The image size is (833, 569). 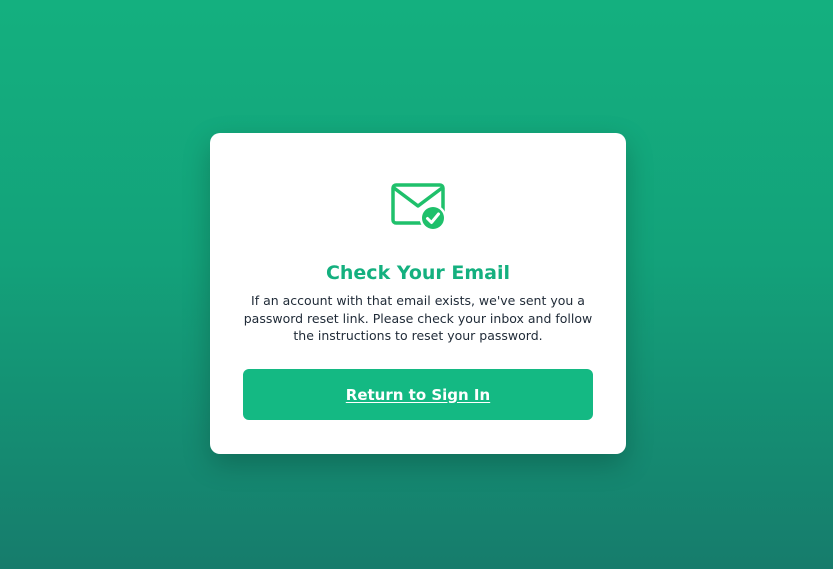 I want to click on return-to-sign-in-button: Return to Sign In, so click(x=418, y=394).